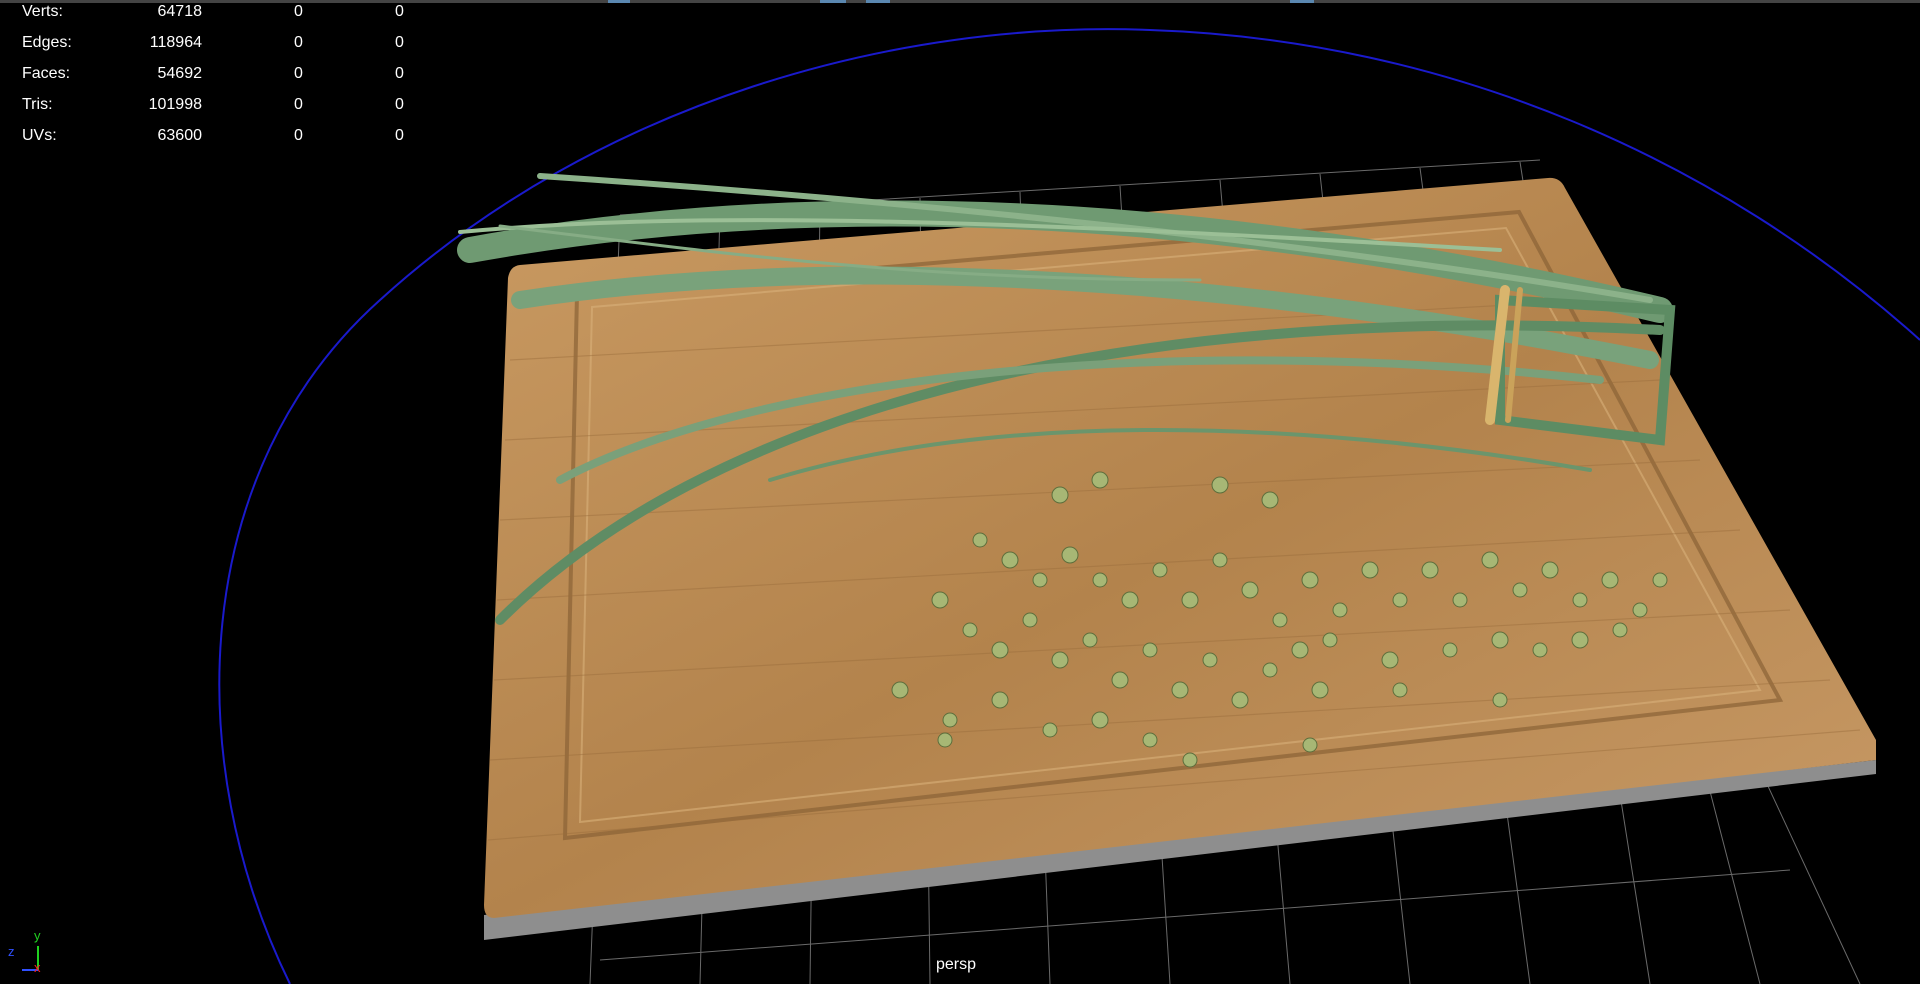 The image size is (1920, 984). I want to click on view-axis-gizmo: y z x, so click(28, 953).